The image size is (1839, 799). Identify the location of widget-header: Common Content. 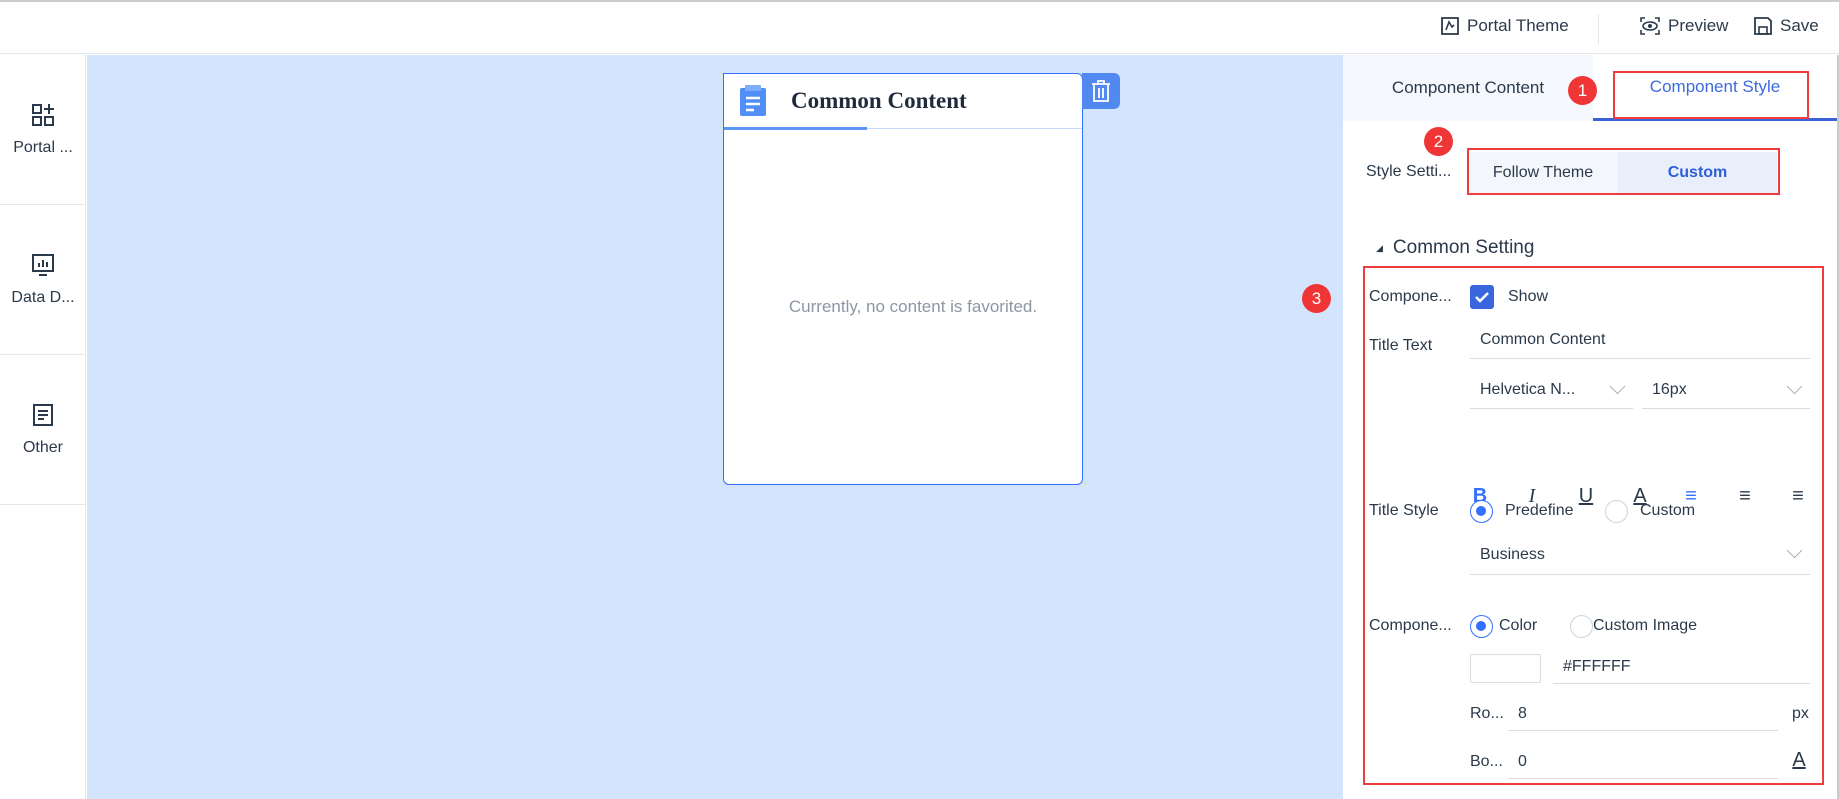
(903, 102).